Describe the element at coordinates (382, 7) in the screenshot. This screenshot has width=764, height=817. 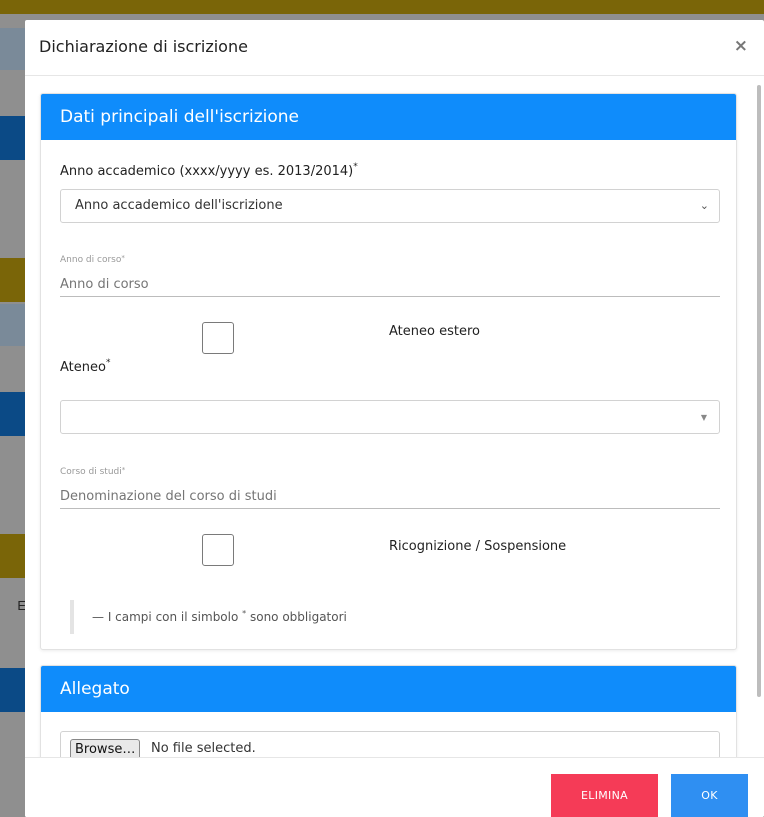
I see `background-topbar` at that location.